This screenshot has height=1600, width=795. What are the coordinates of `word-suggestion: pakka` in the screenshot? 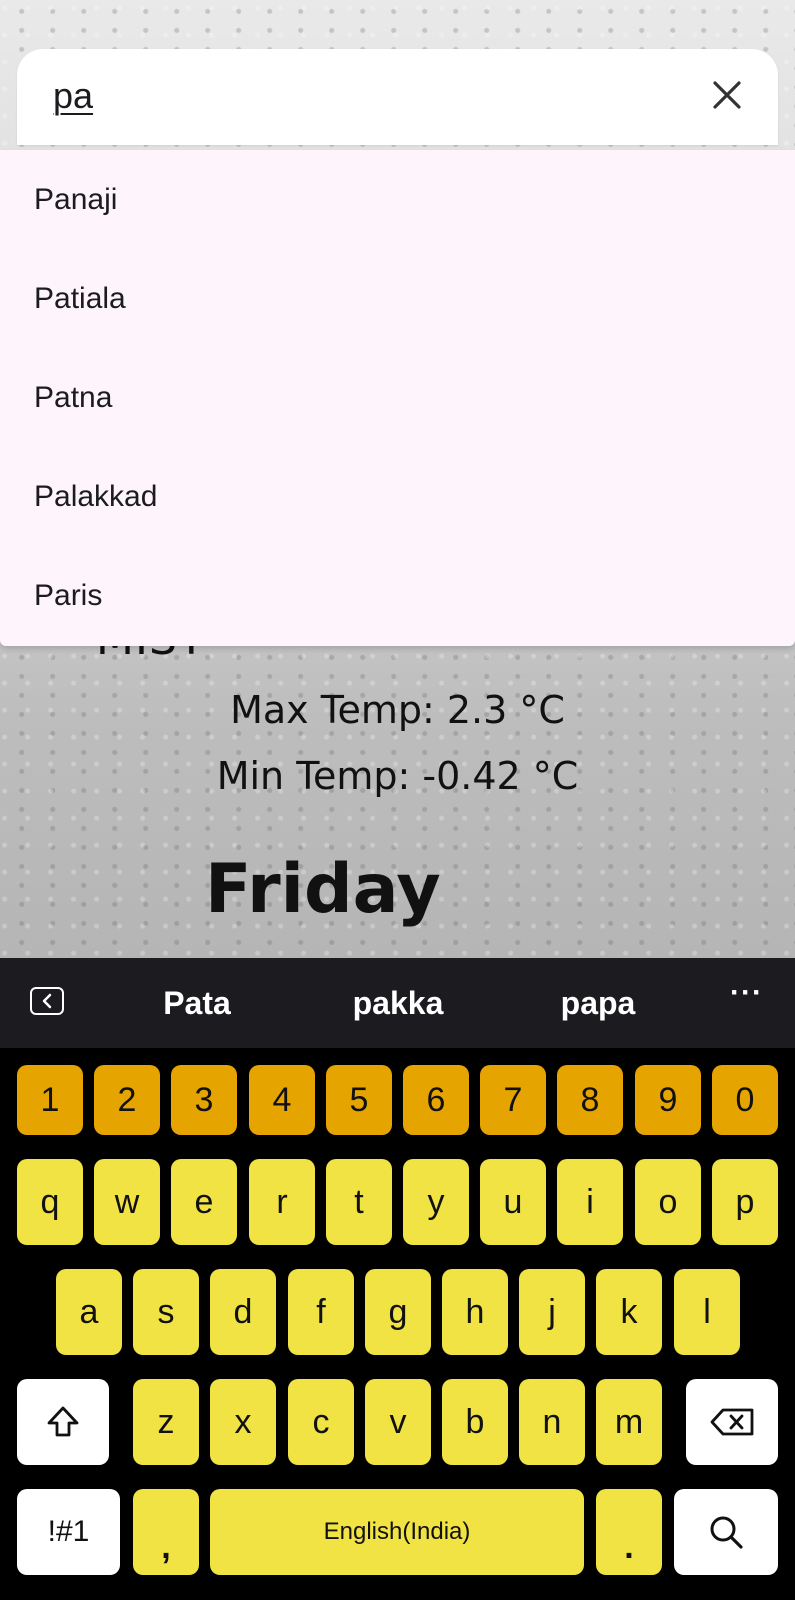 It's located at (398, 1003).